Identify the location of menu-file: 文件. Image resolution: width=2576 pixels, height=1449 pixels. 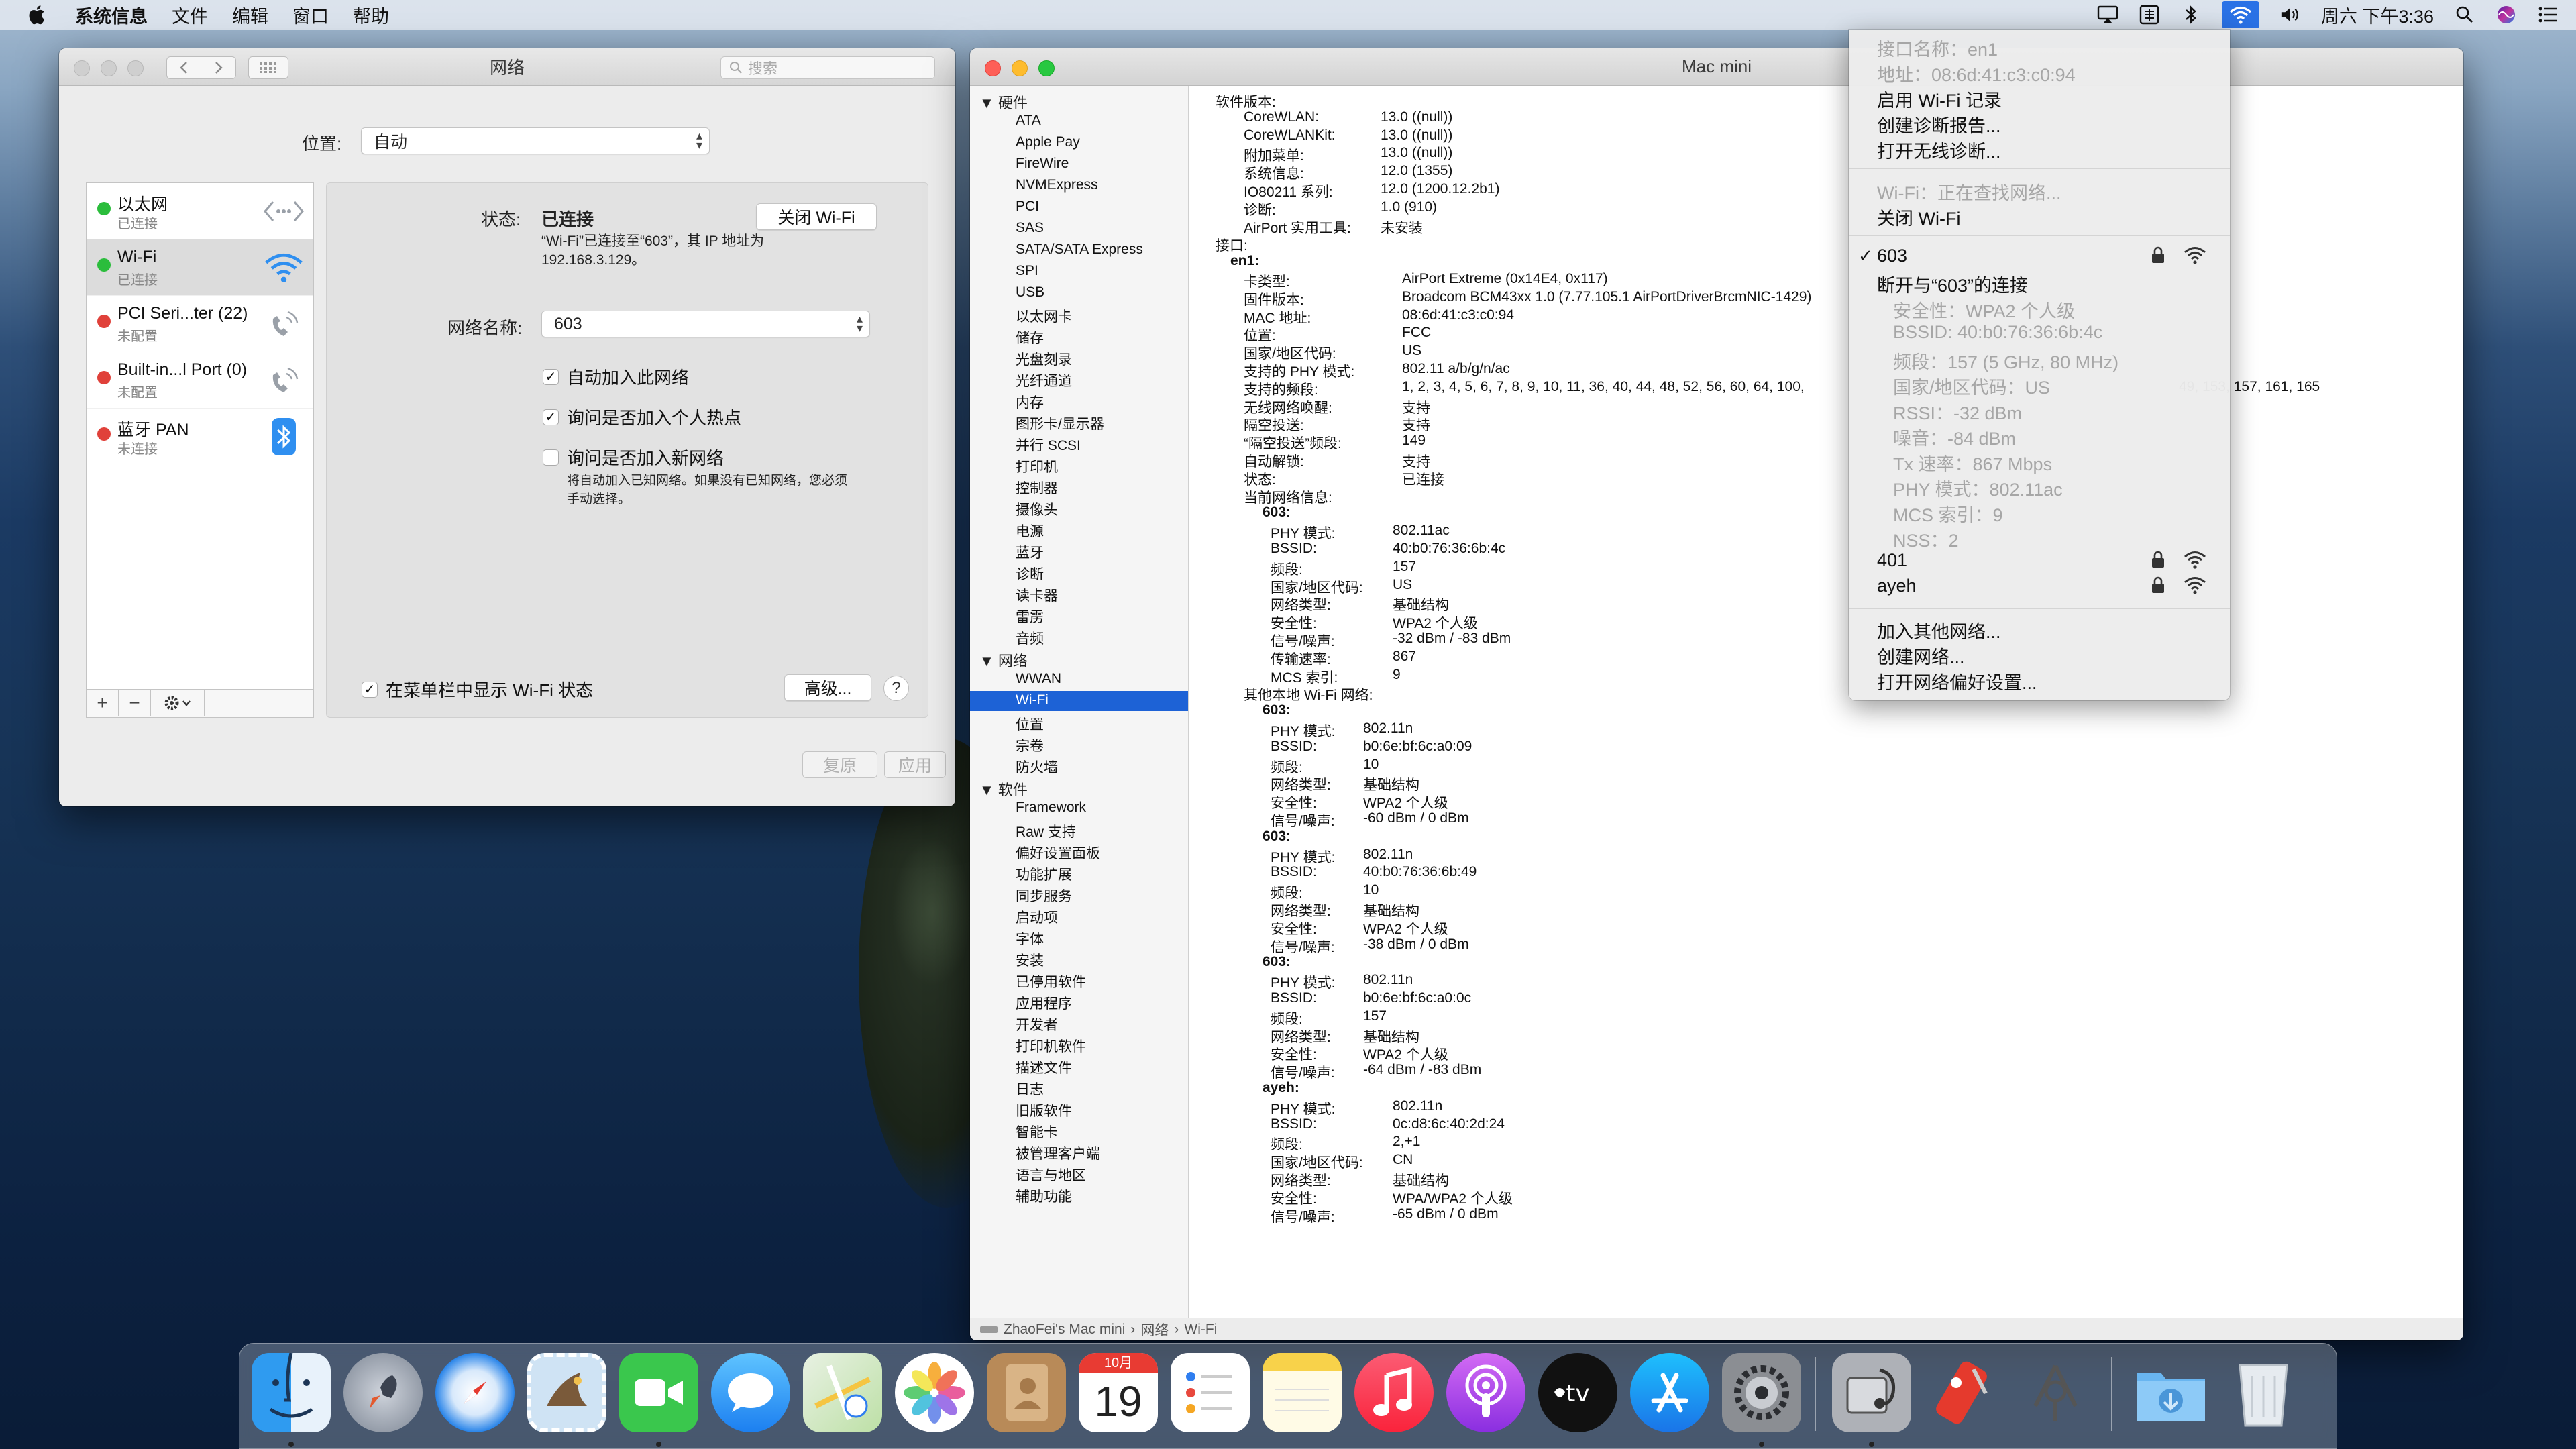
(190, 15).